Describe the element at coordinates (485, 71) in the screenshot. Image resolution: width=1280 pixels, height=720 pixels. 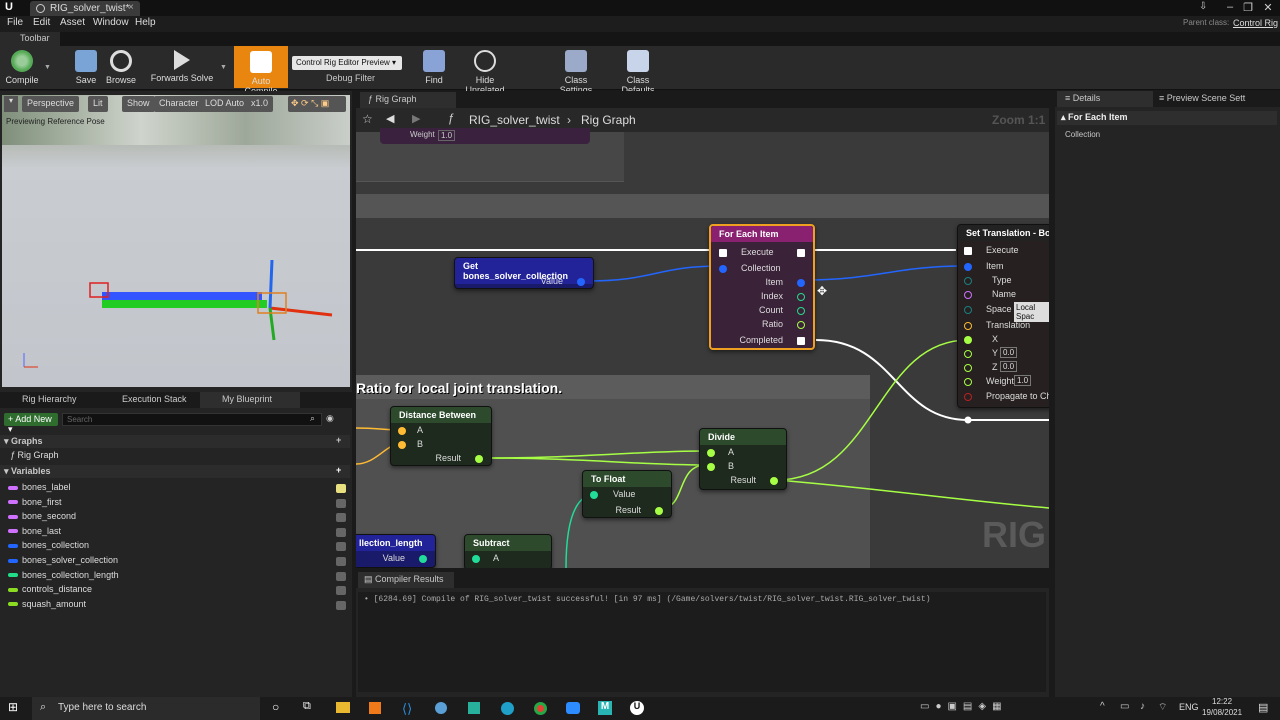
I see `hide-unrelated-button: Hide Unrelated` at that location.